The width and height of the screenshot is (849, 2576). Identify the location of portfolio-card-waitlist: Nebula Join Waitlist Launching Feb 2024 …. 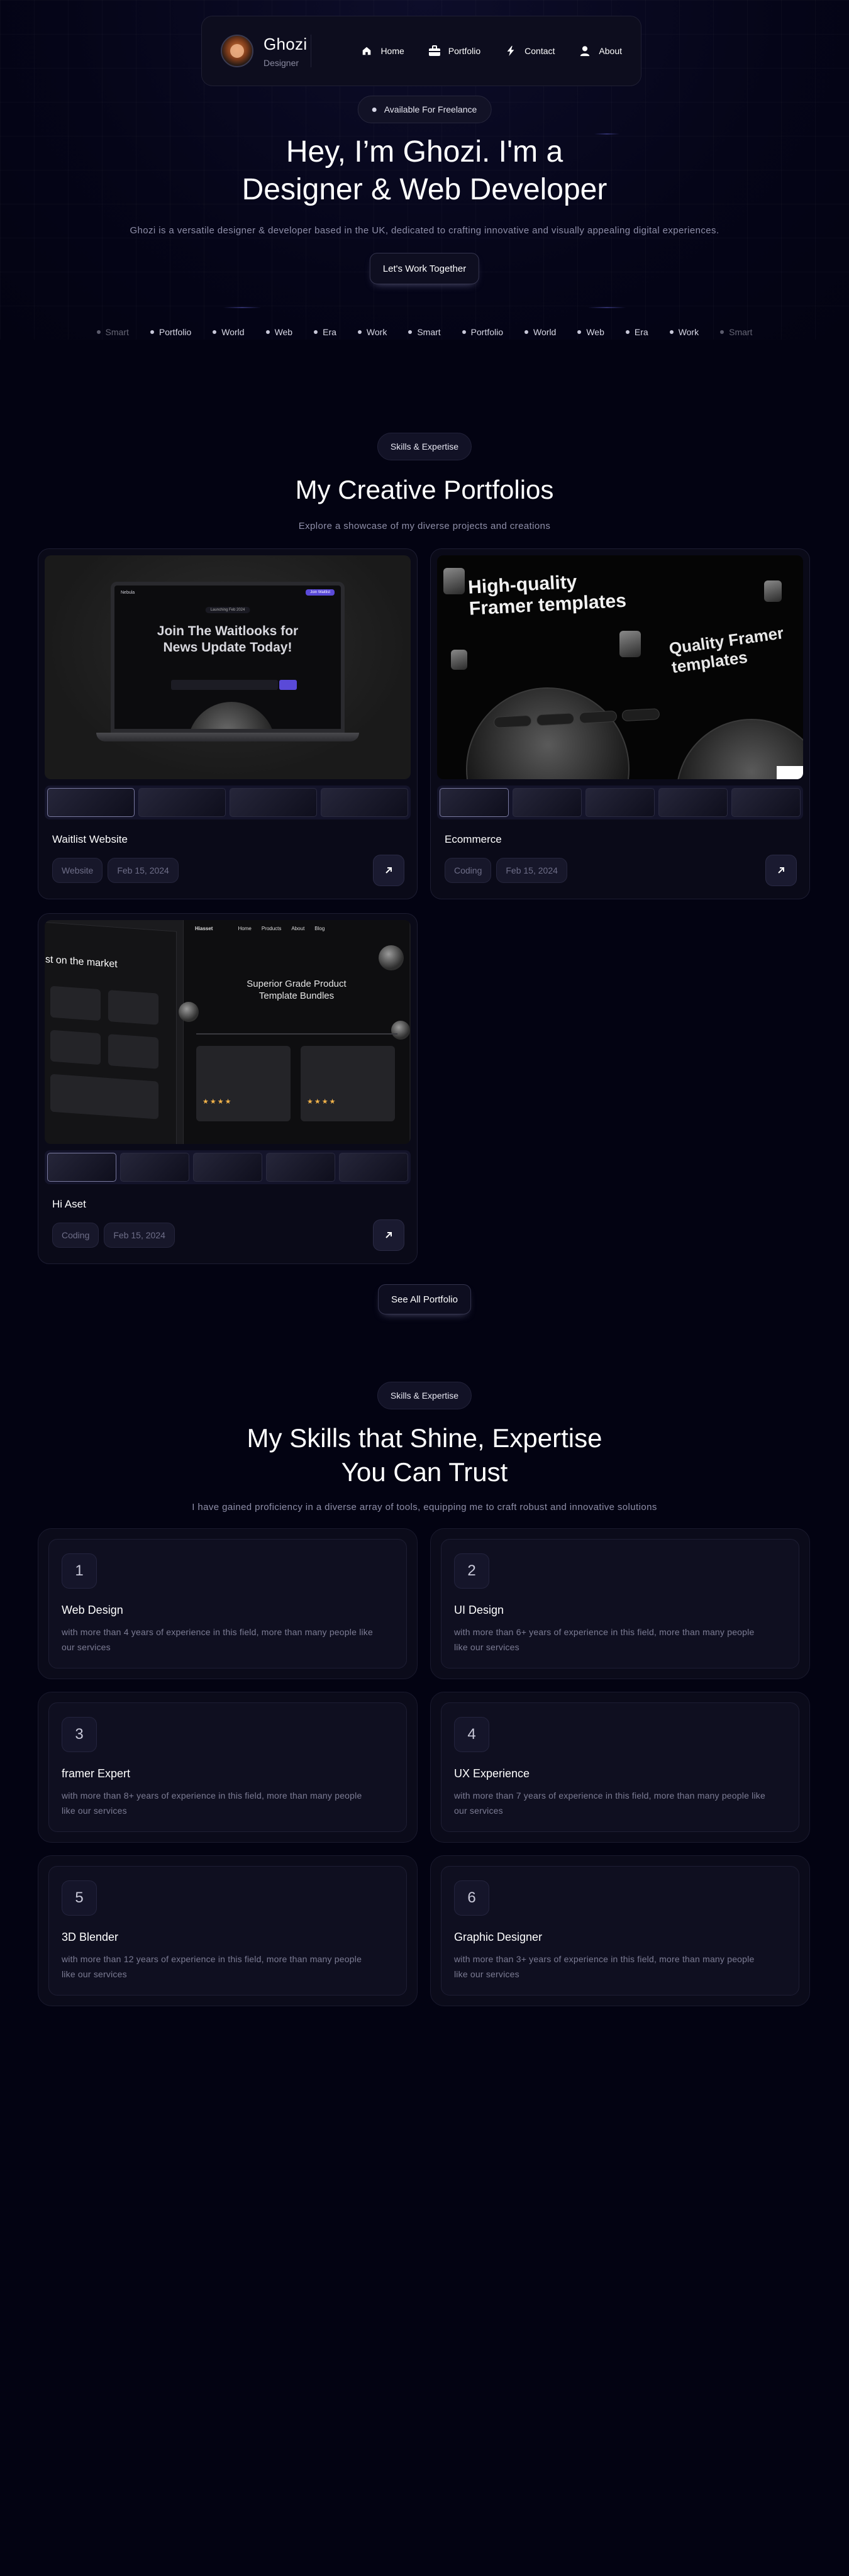
(228, 723).